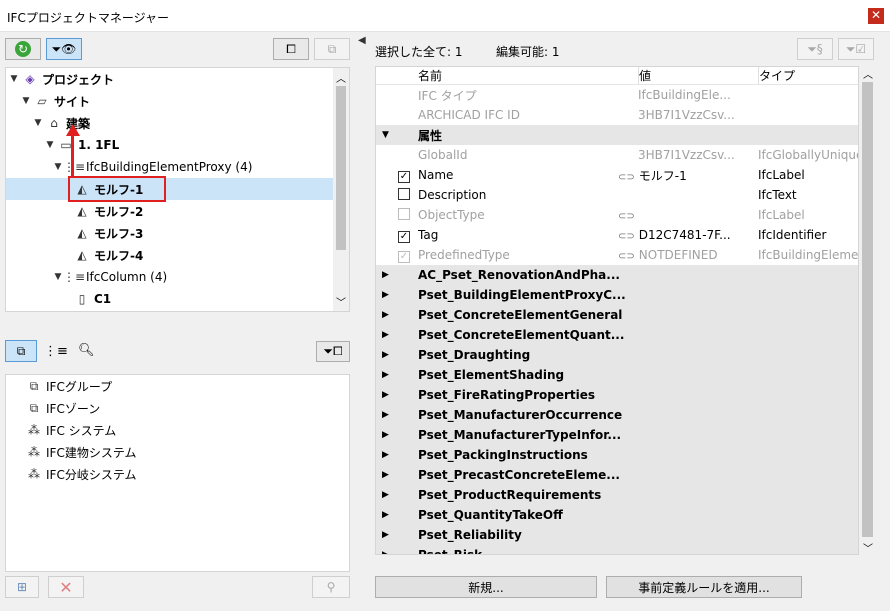 The height and width of the screenshot is (611, 890). Describe the element at coordinates (362, 40) in the screenshot. I see `collapse-arrow-icon: ◀` at that location.